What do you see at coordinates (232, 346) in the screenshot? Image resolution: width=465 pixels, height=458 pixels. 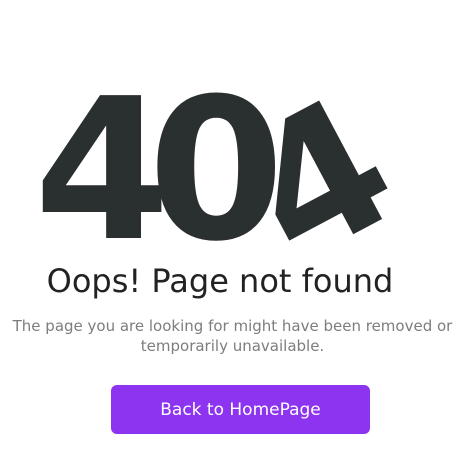 I see `error-message-line-2: temporarily unavailable.` at bounding box center [232, 346].